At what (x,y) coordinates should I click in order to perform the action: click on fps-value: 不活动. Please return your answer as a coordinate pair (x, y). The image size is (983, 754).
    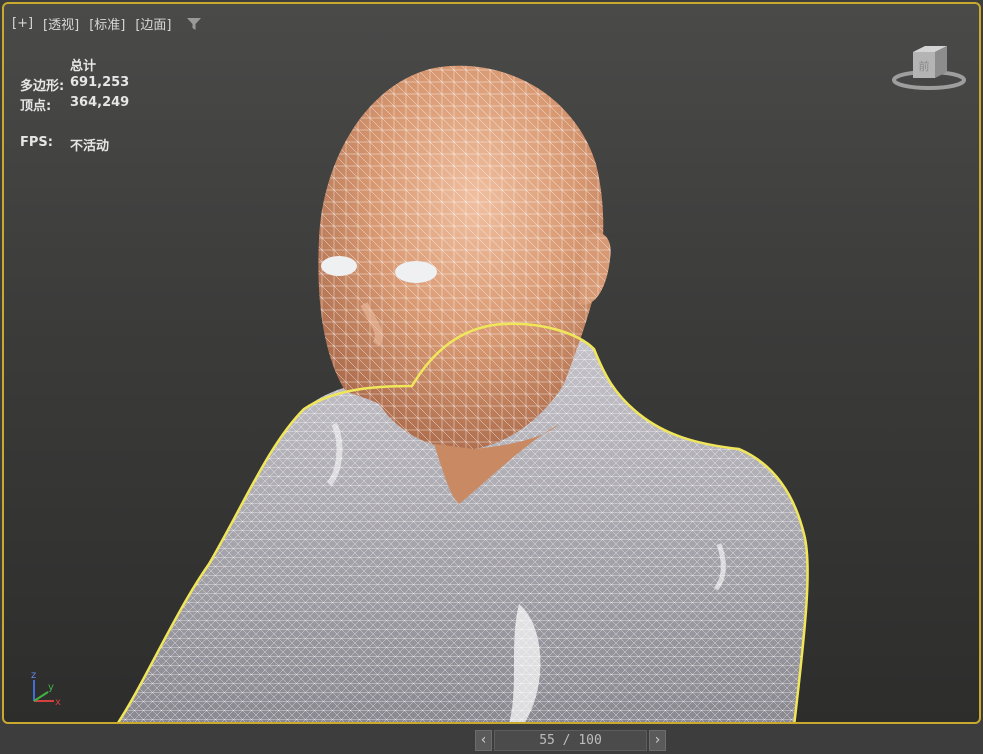
    Looking at the image, I should click on (90, 146).